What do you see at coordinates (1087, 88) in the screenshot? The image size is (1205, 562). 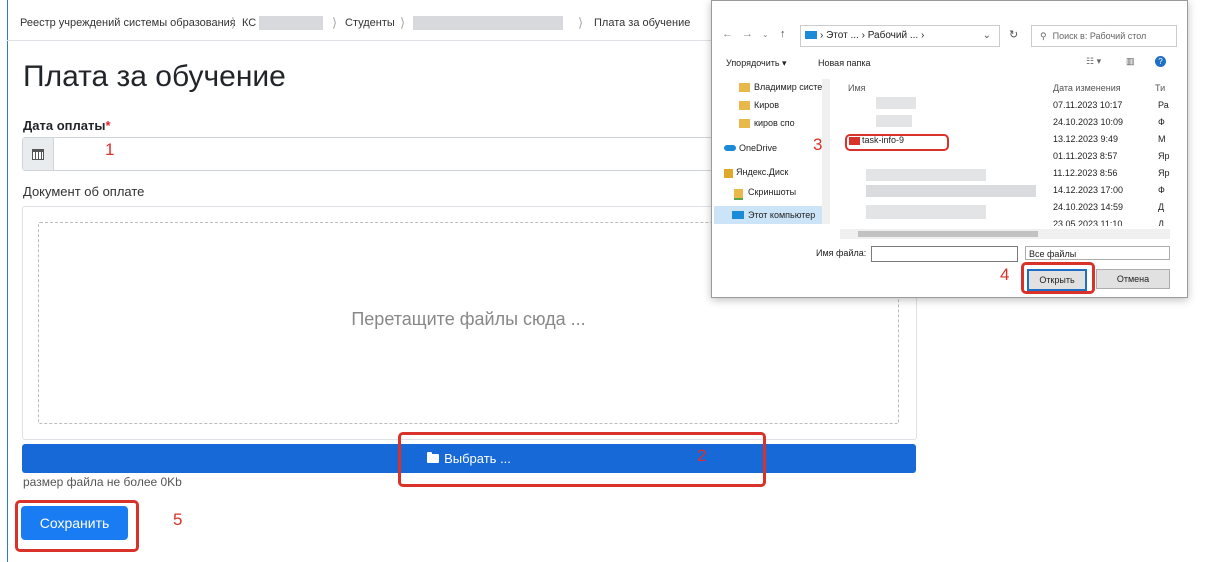 I see `column-header-date: Дата изменения` at bounding box center [1087, 88].